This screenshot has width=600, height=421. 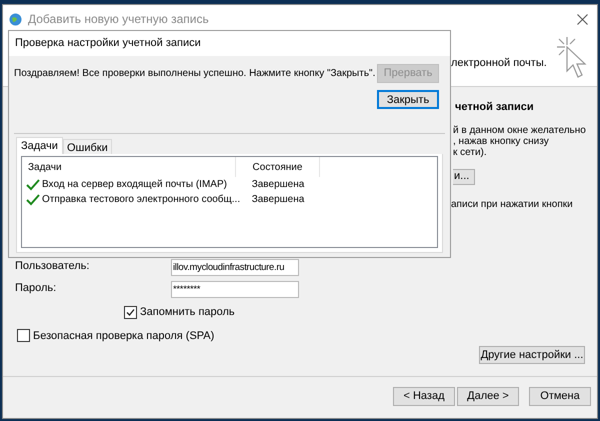 I want to click on column-header: Задачи, so click(x=129, y=167).